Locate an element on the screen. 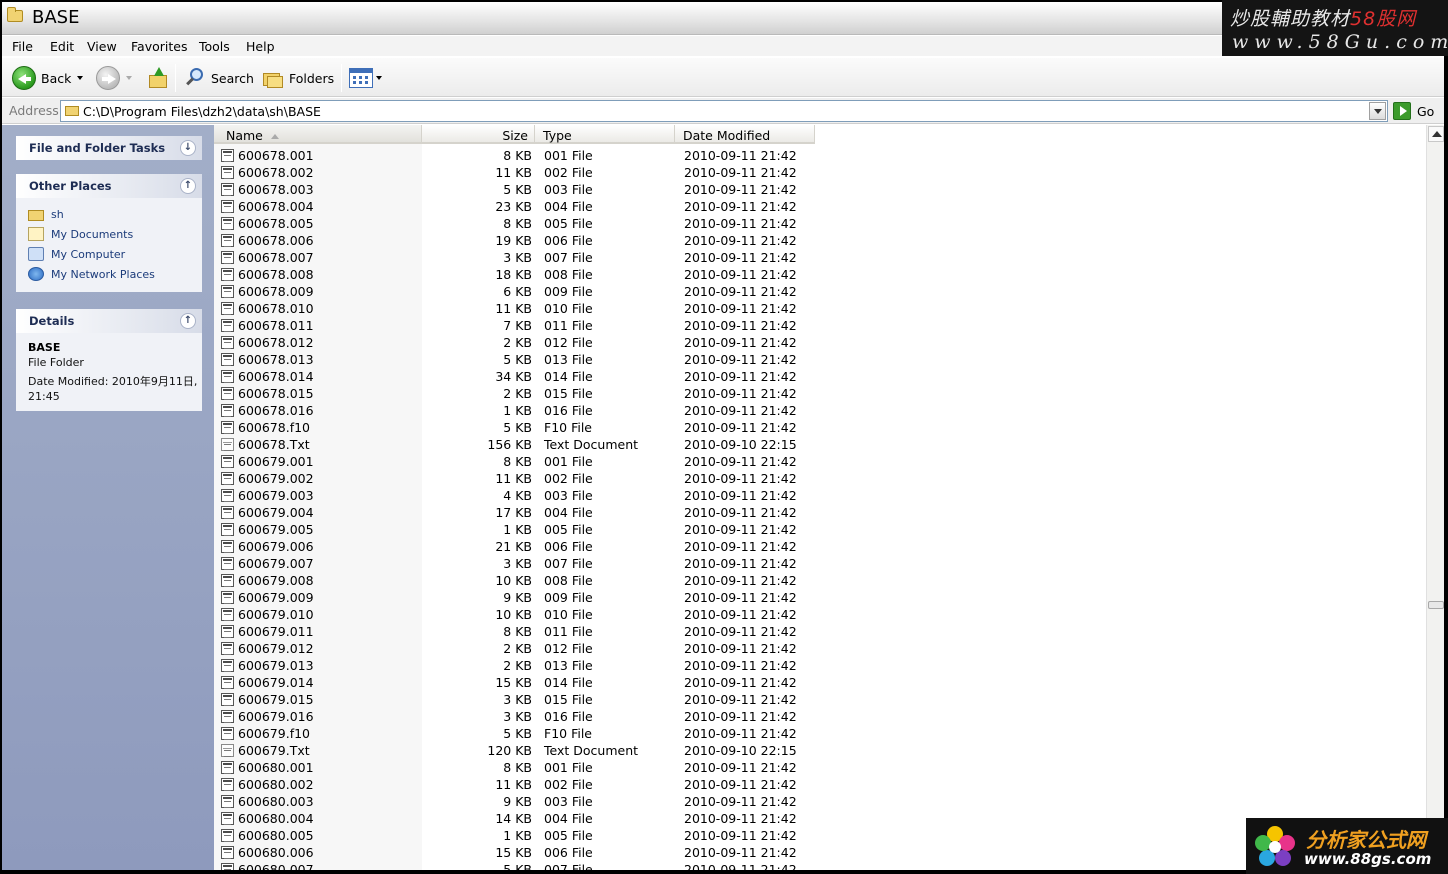 The width and height of the screenshot is (1448, 874). back-button: Back is located at coordinates (48, 78).